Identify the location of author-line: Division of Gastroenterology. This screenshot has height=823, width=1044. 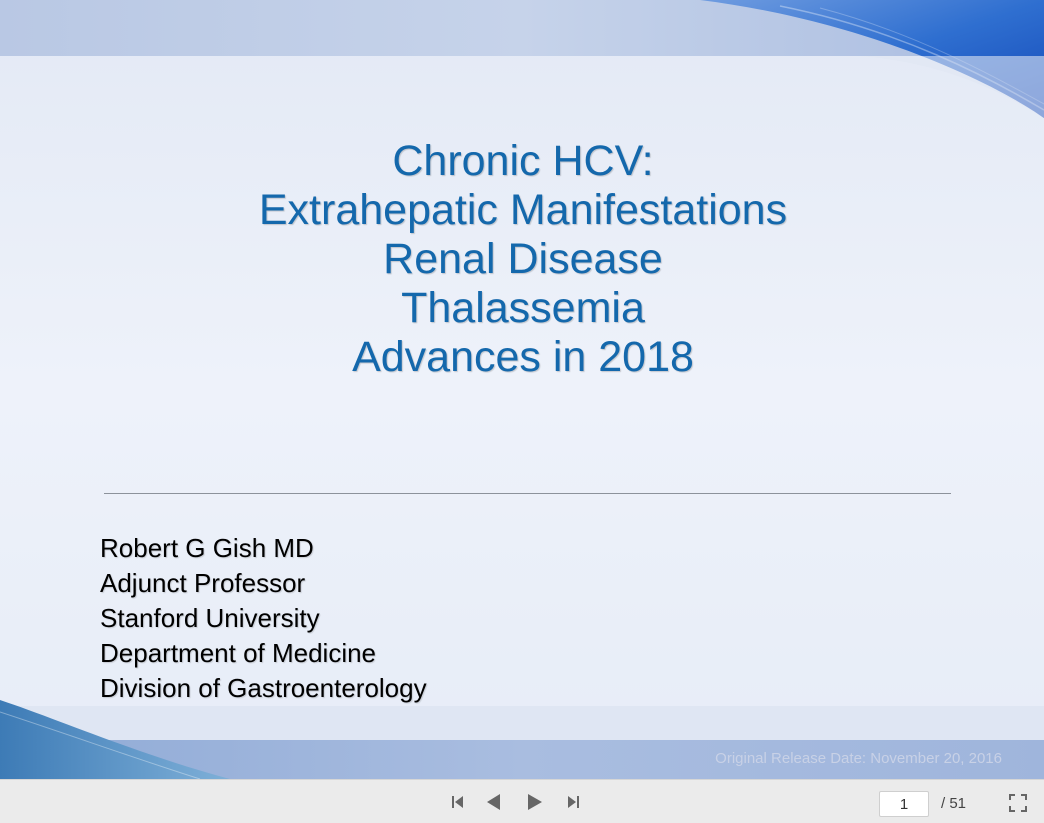
(263, 688).